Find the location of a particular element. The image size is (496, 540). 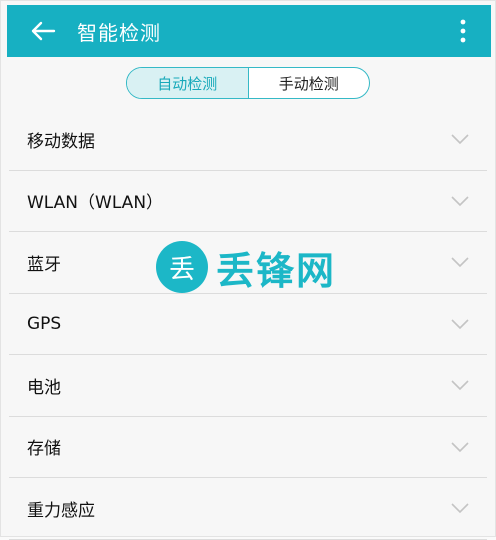

mode-segmented-control: 自动检测 手动检测 is located at coordinates (248, 83).